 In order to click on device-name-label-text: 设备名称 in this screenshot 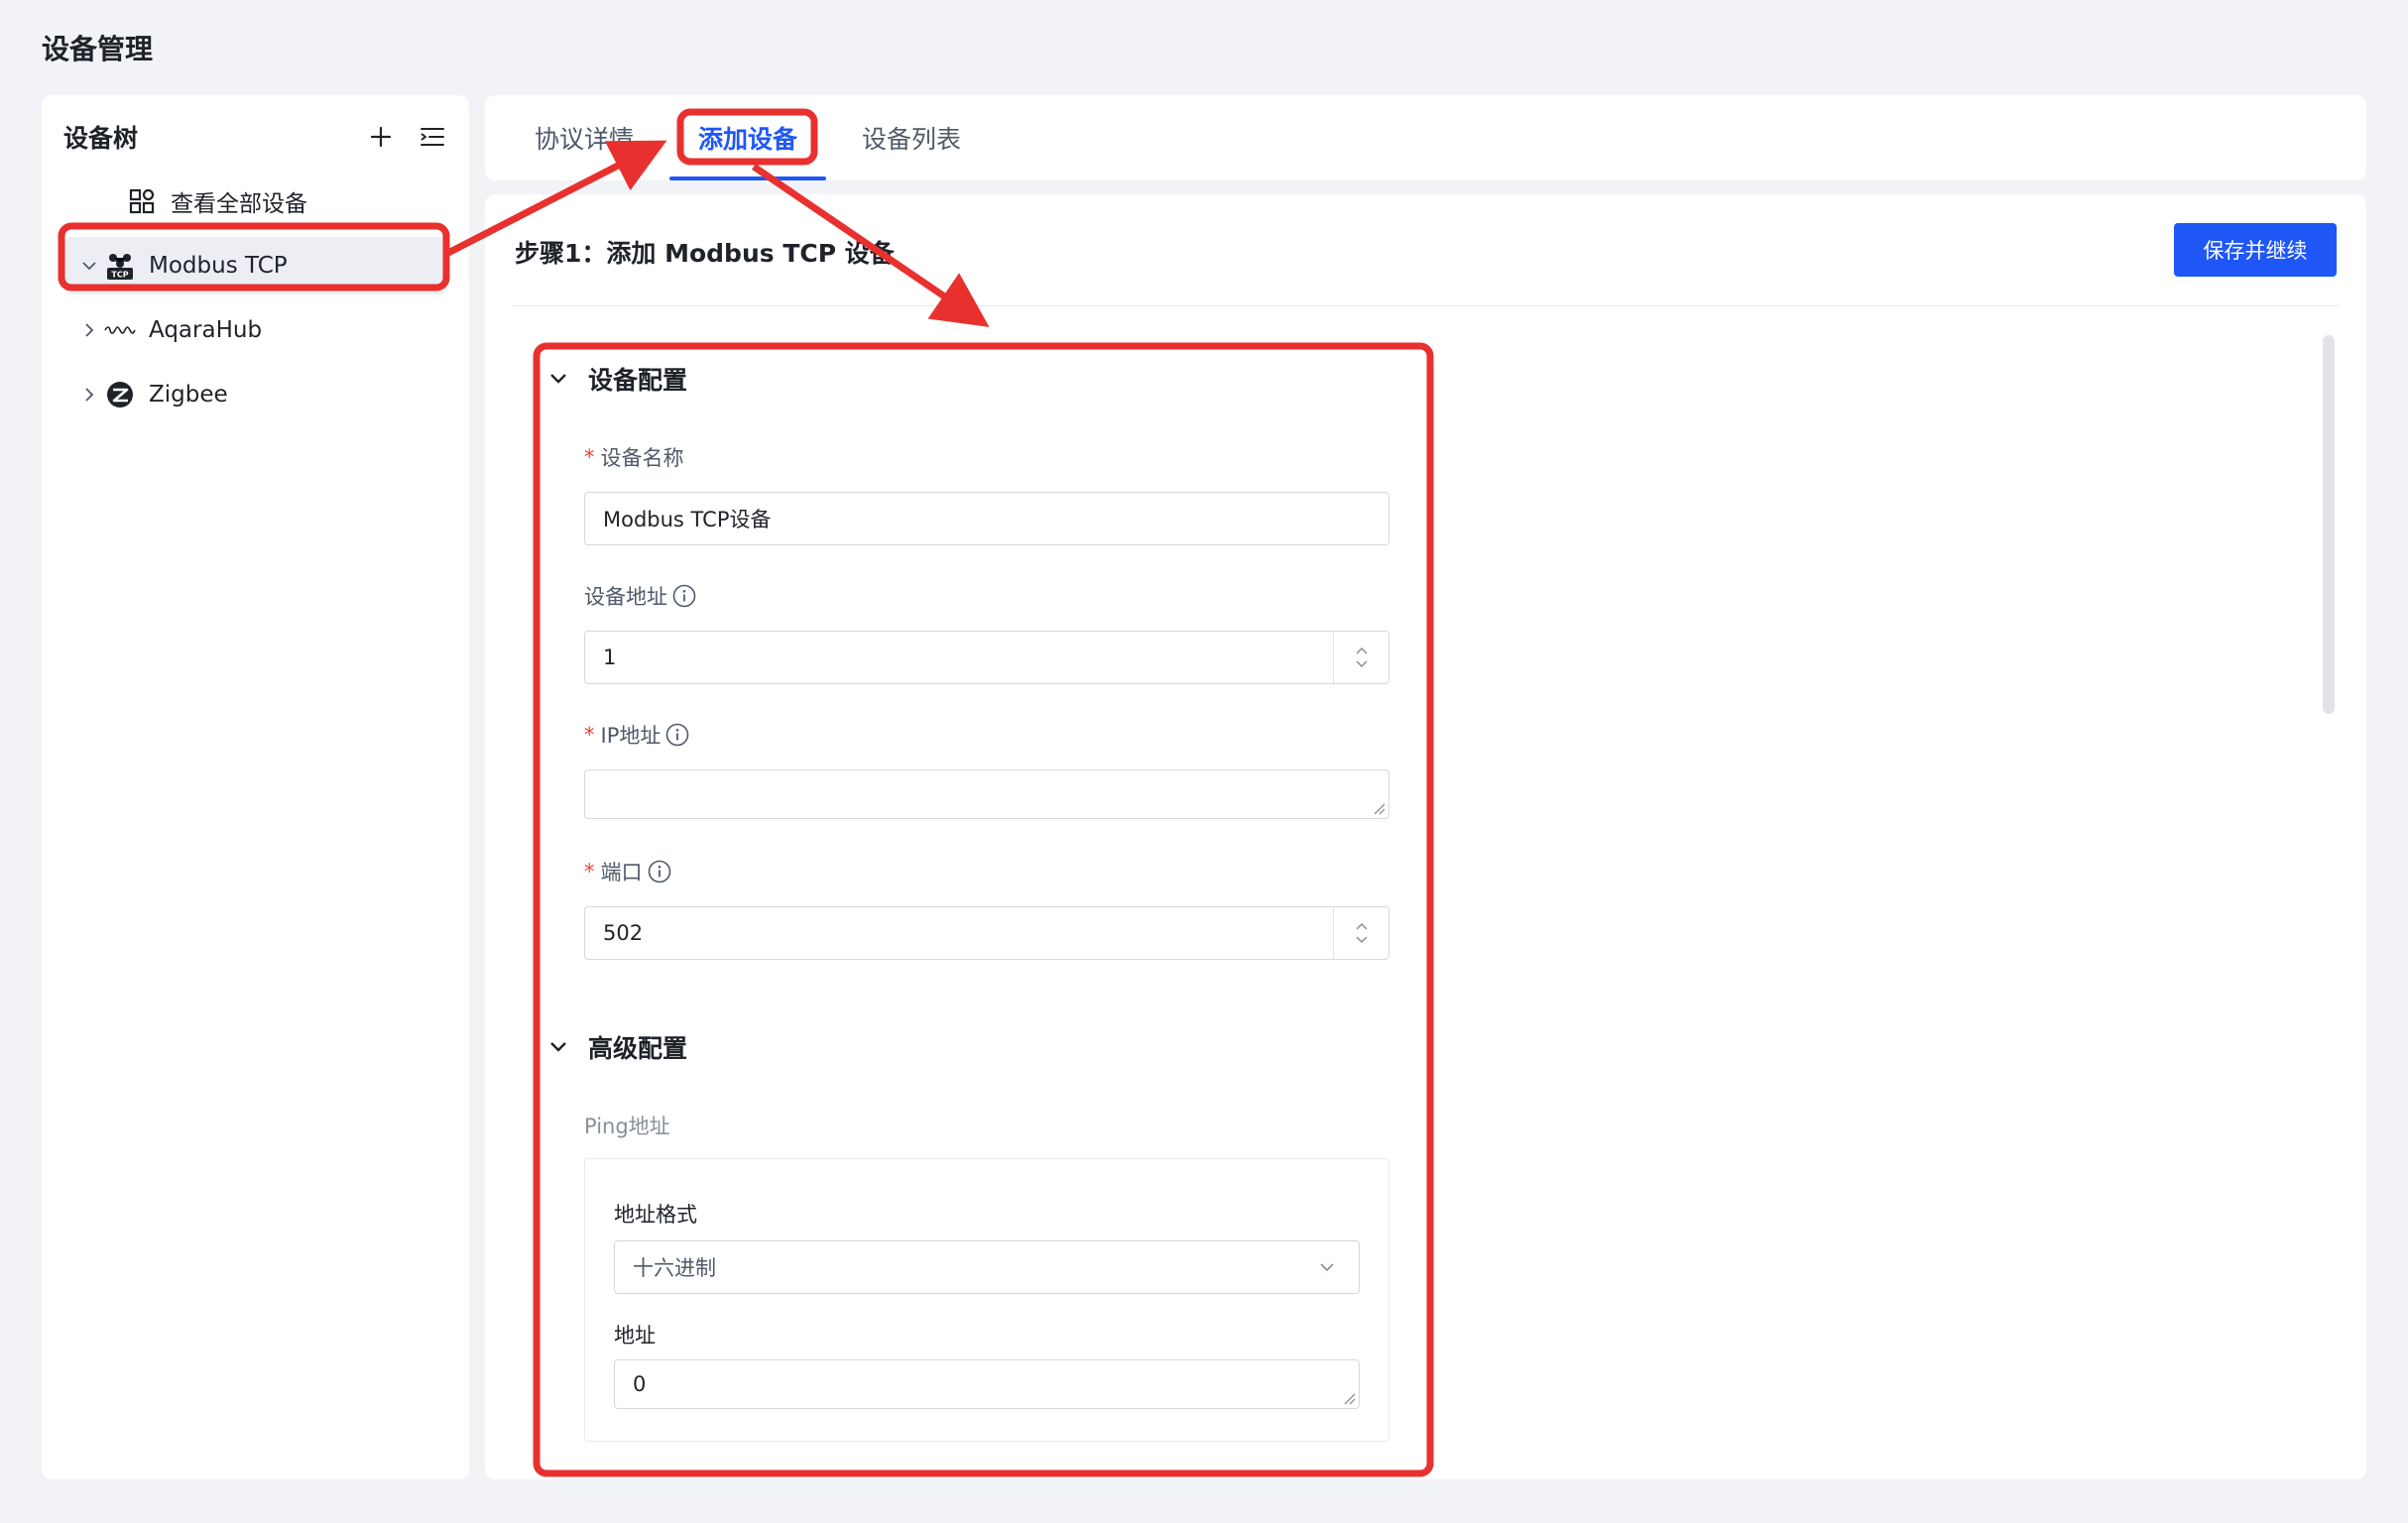, I will do `click(642, 458)`.